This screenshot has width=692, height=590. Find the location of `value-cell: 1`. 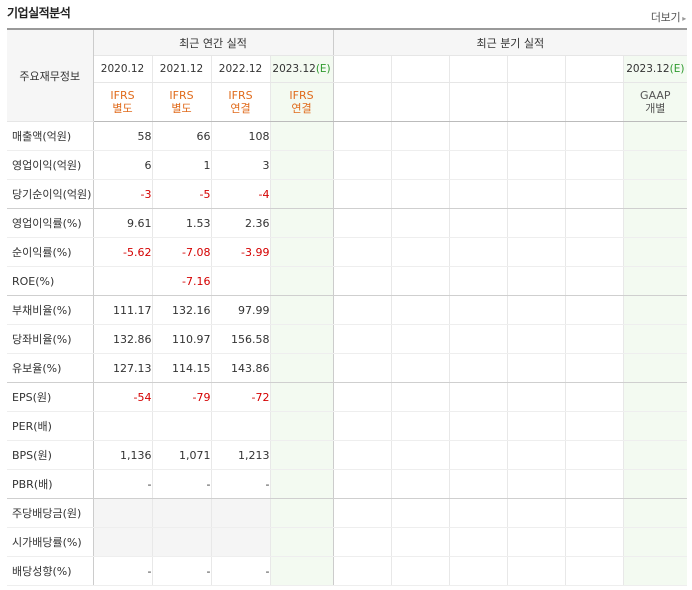

value-cell: 1 is located at coordinates (182, 165).